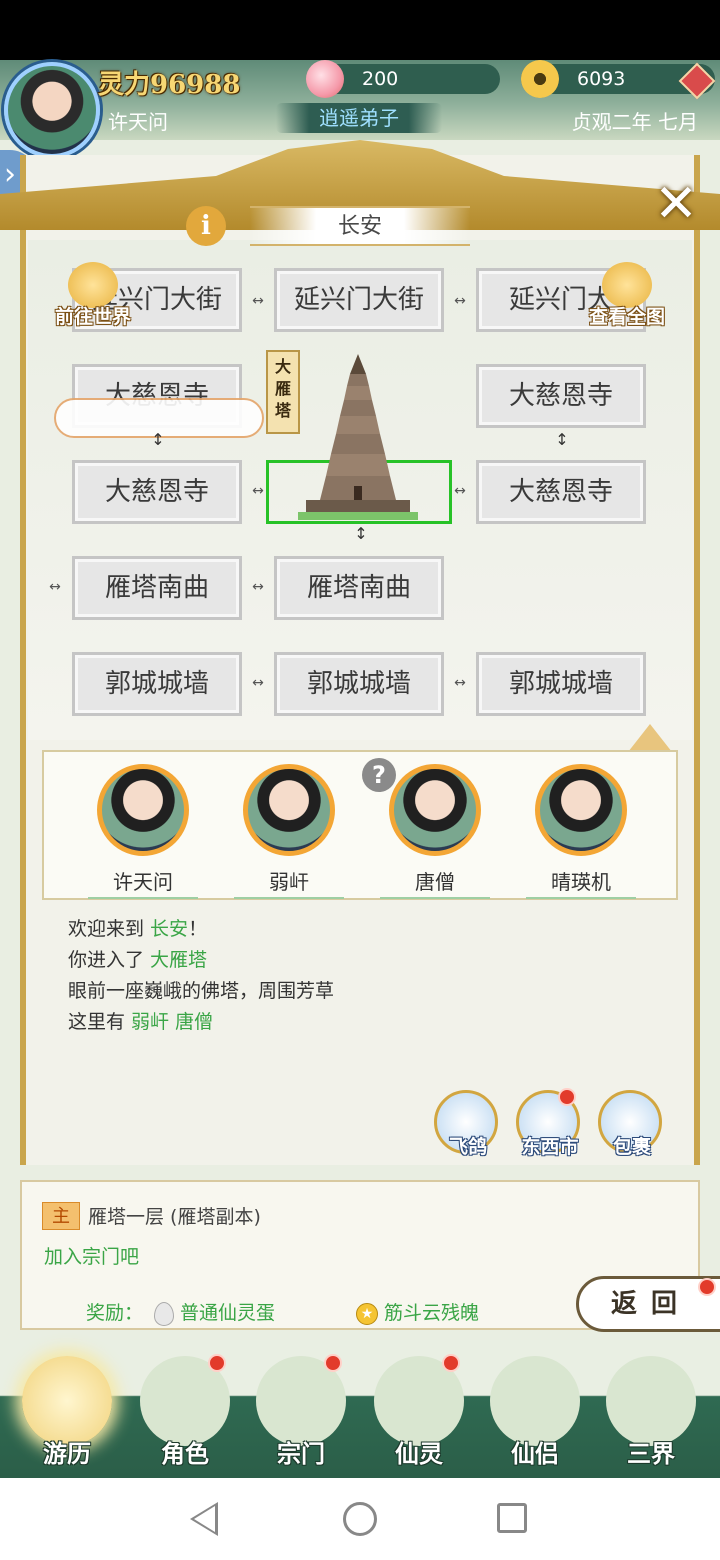 The height and width of the screenshot is (1560, 720). I want to click on status-bar, so click(360, 30).